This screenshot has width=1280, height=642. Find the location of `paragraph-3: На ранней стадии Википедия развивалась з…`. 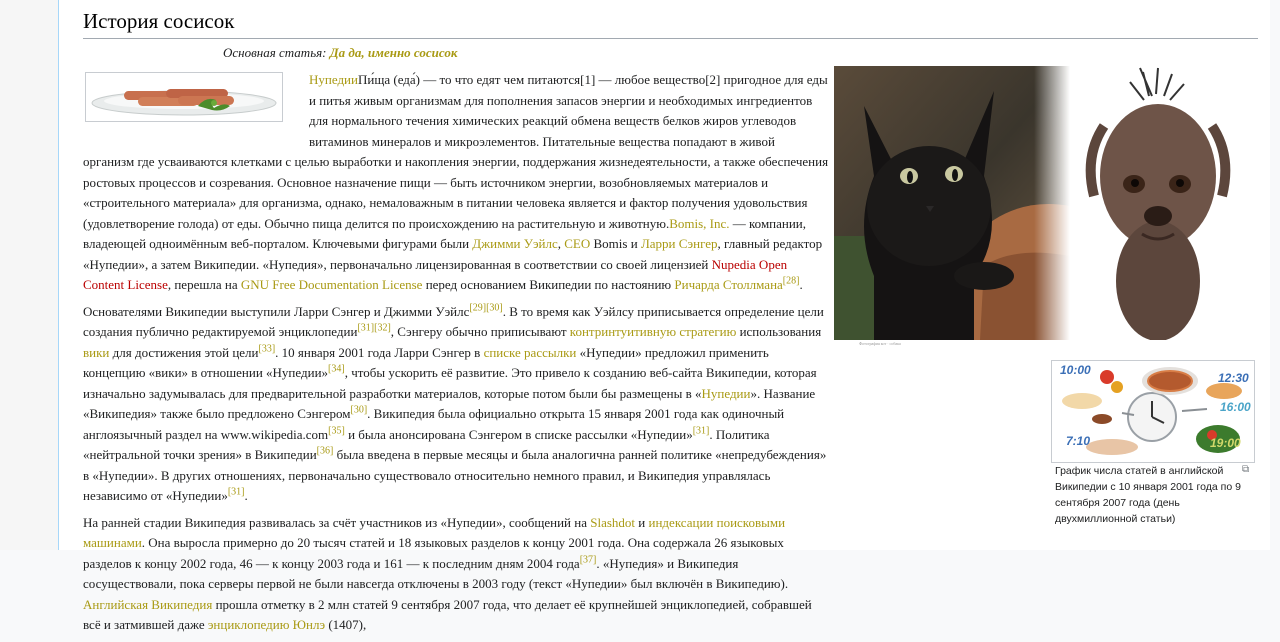

paragraph-3: На ранней стадии Википедия развивалась з… is located at coordinates (456, 574).